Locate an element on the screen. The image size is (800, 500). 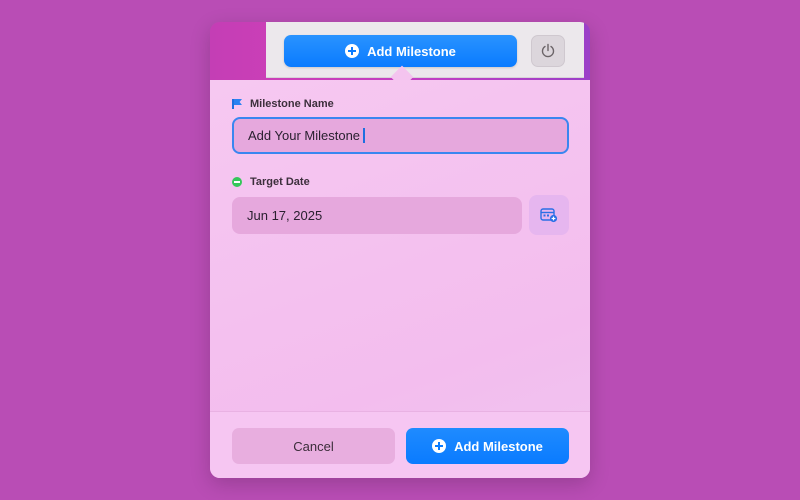
milestone-name-input: Add Your Milestone is located at coordinates (400, 135).